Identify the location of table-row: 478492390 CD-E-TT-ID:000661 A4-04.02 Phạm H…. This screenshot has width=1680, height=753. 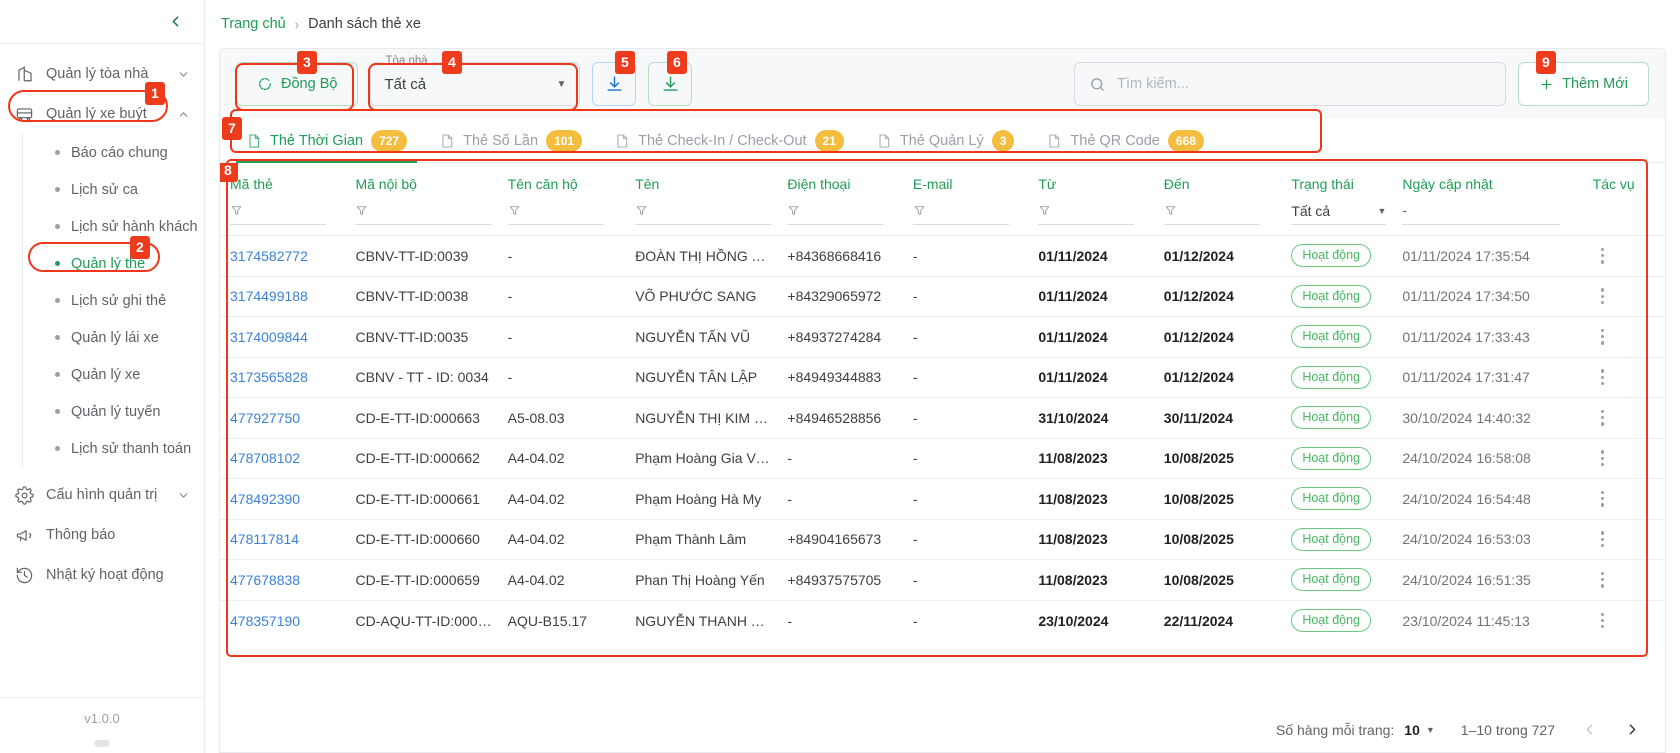
(942, 499).